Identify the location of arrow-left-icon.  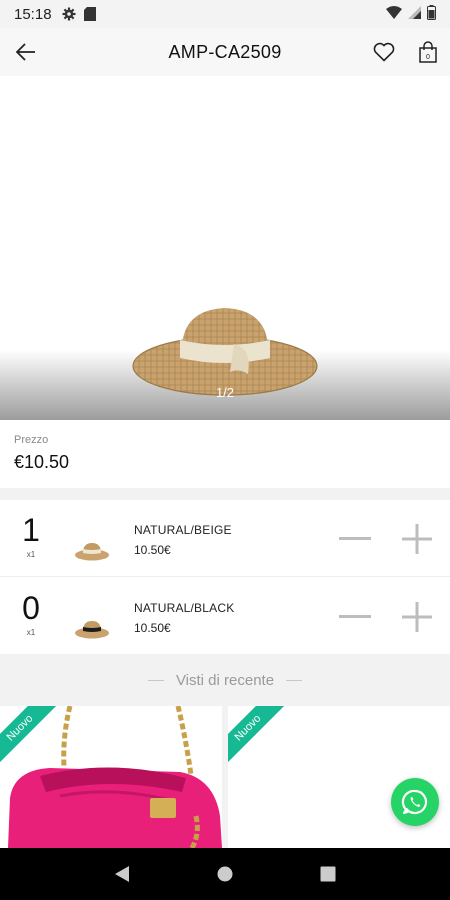
(25, 52).